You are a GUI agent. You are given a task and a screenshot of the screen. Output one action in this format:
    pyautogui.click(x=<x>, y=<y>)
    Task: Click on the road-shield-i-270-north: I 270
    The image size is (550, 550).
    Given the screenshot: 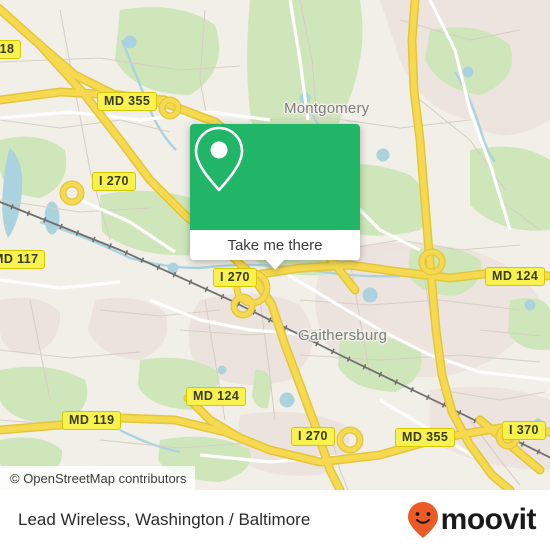 What is the action you would take?
    pyautogui.click(x=114, y=181)
    